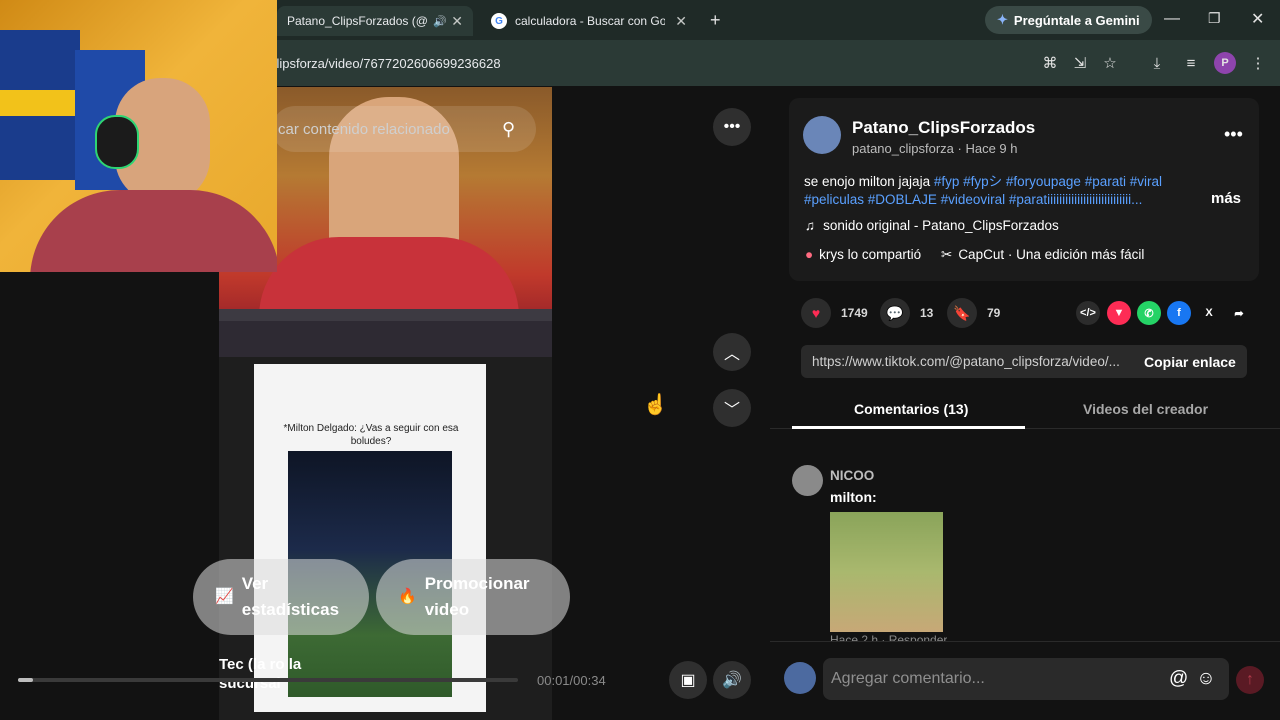 Image resolution: width=1280 pixels, height=720 pixels. I want to click on shared-by-row: ● krys lo compartió, so click(863, 254).